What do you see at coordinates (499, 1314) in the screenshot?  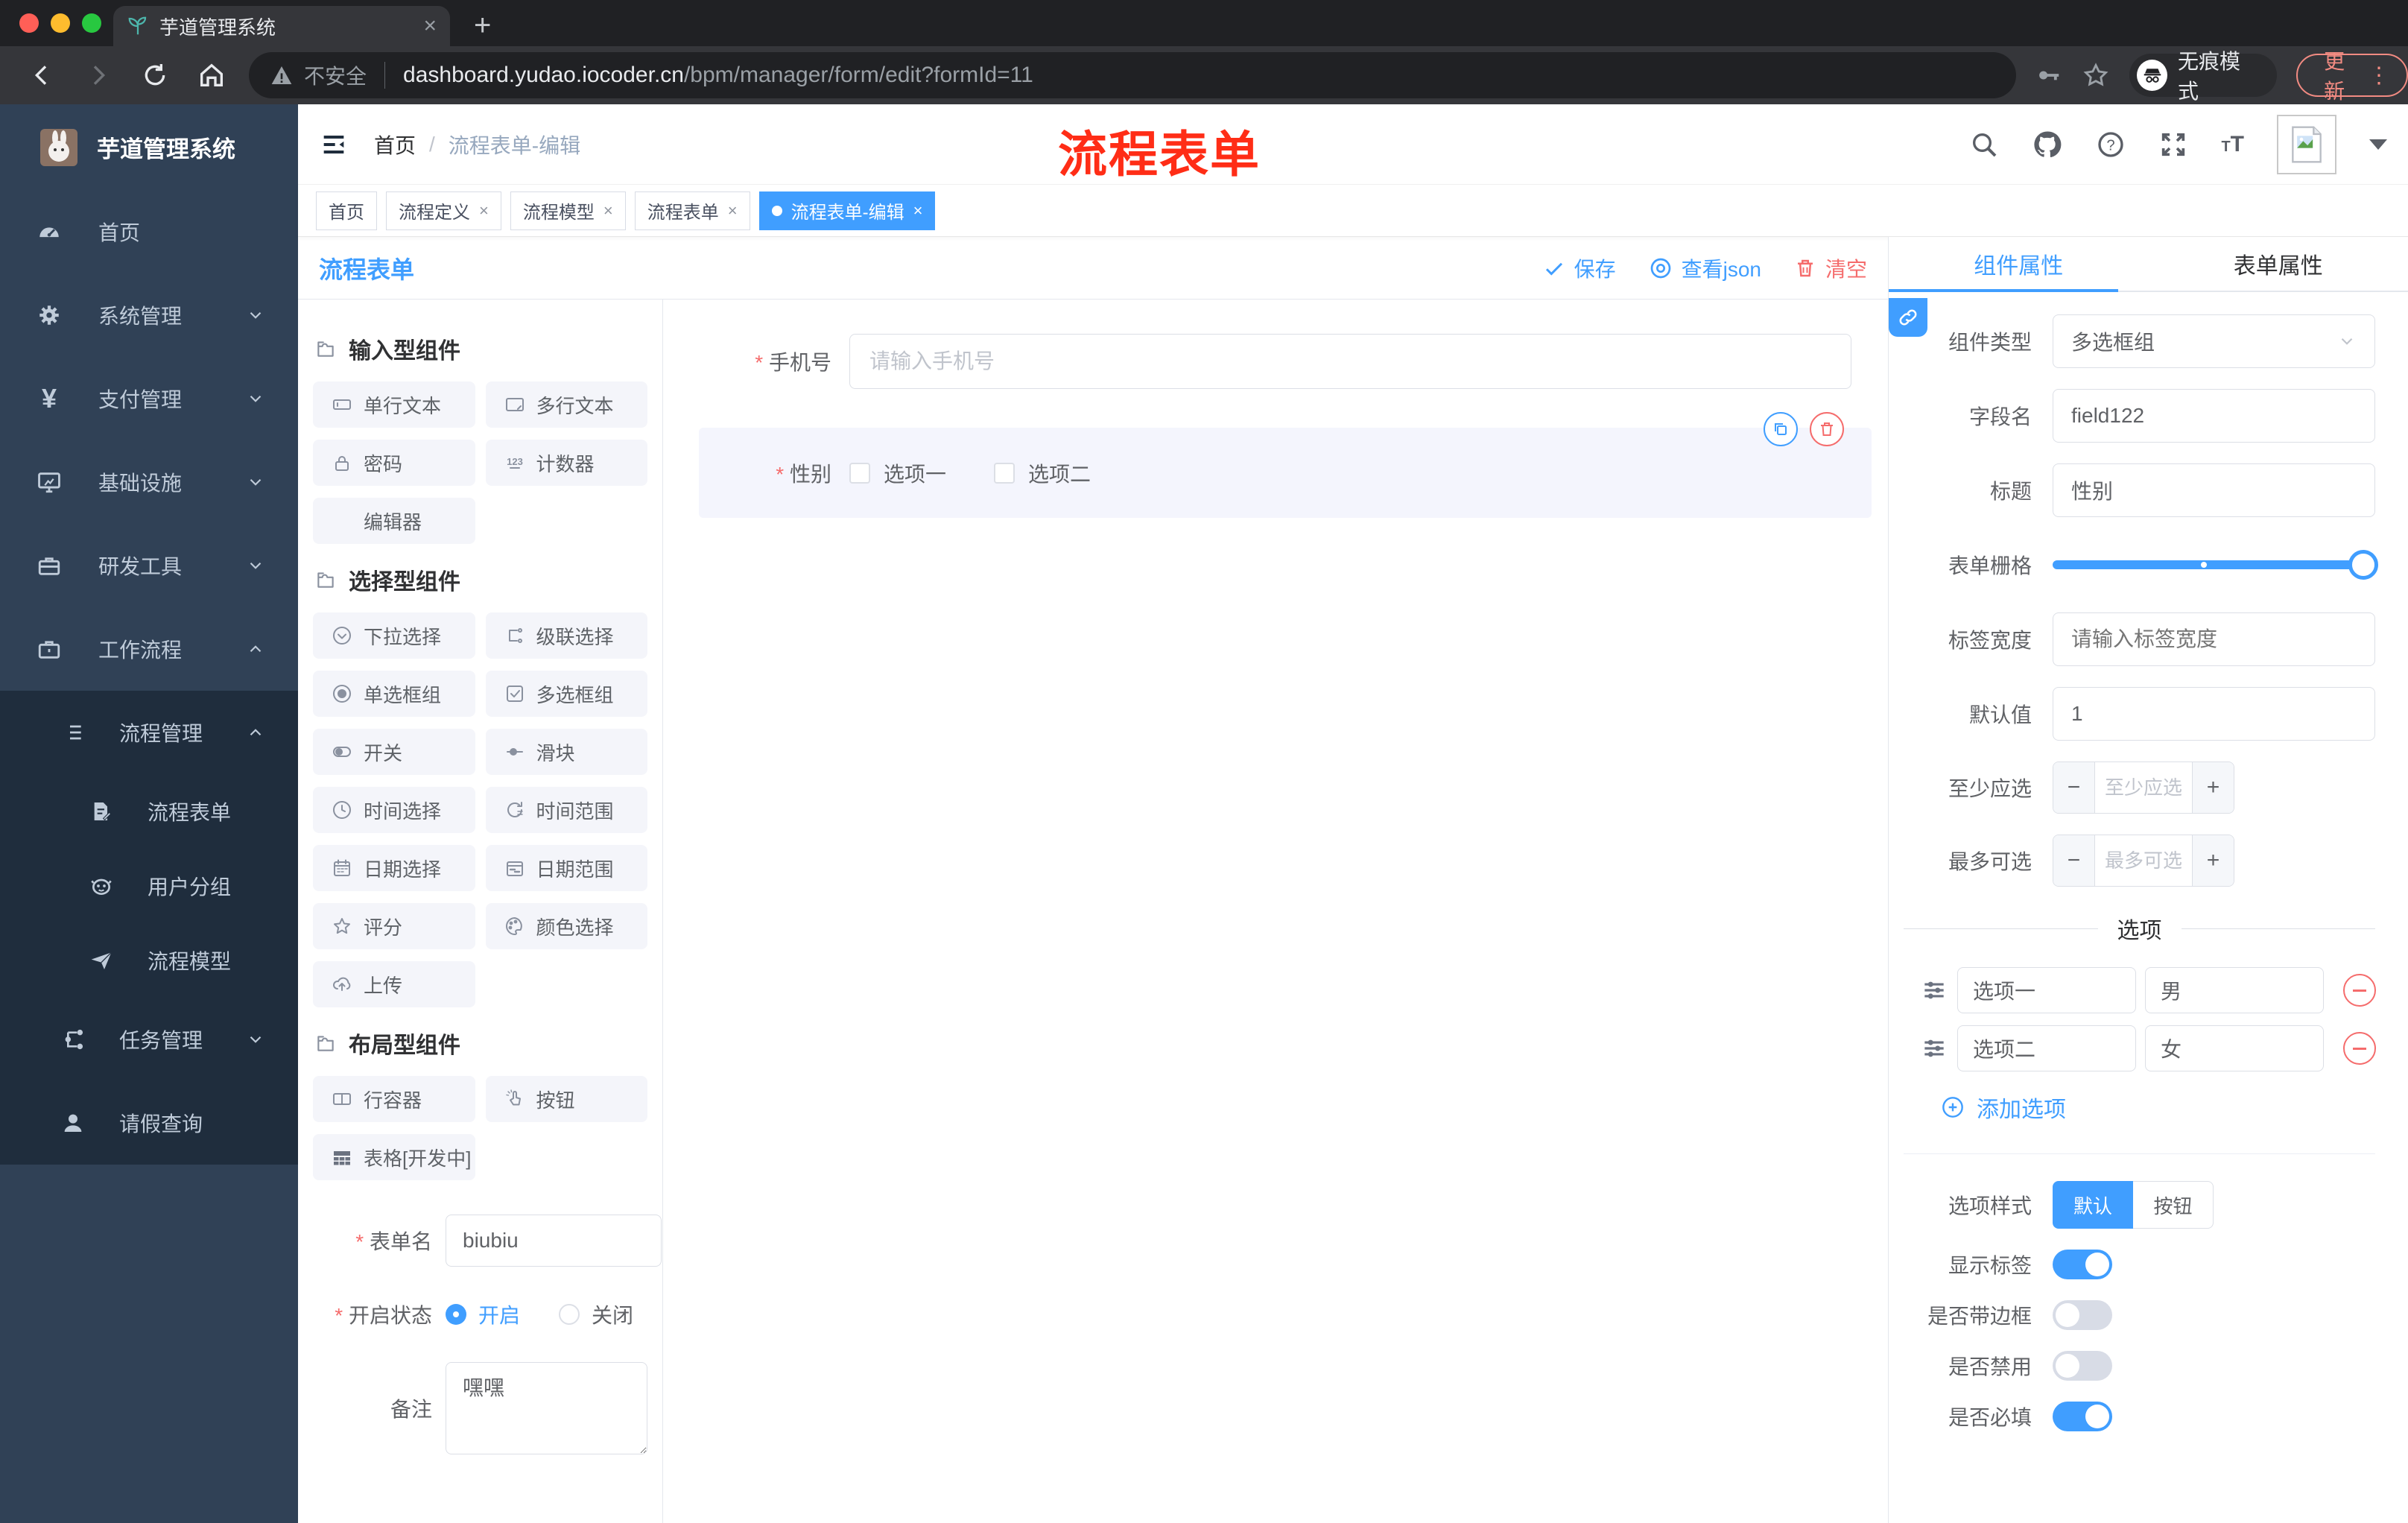 I see `status-on-label: 开启` at bounding box center [499, 1314].